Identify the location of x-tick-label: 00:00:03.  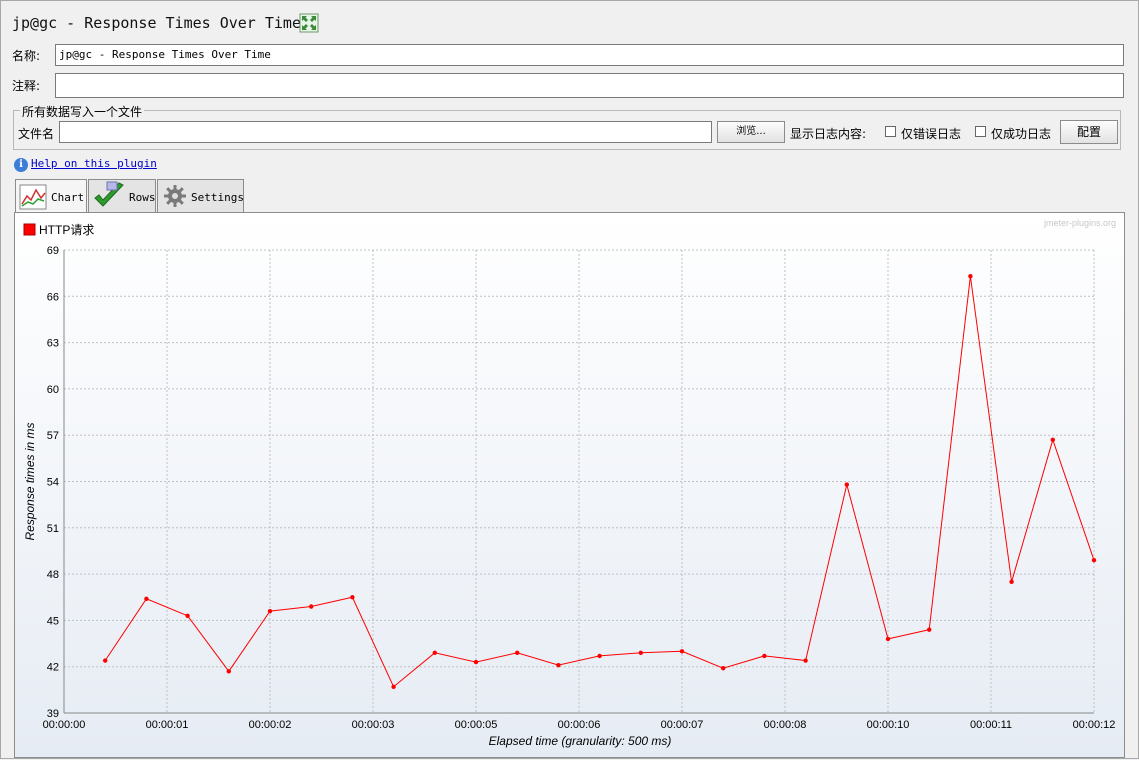
(373, 725).